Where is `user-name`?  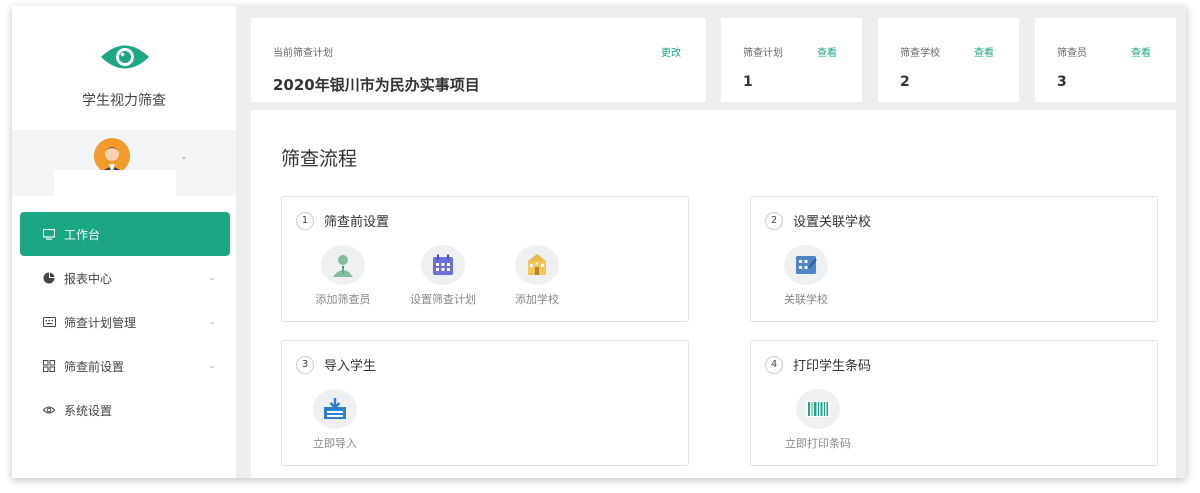
user-name is located at coordinates (115, 183).